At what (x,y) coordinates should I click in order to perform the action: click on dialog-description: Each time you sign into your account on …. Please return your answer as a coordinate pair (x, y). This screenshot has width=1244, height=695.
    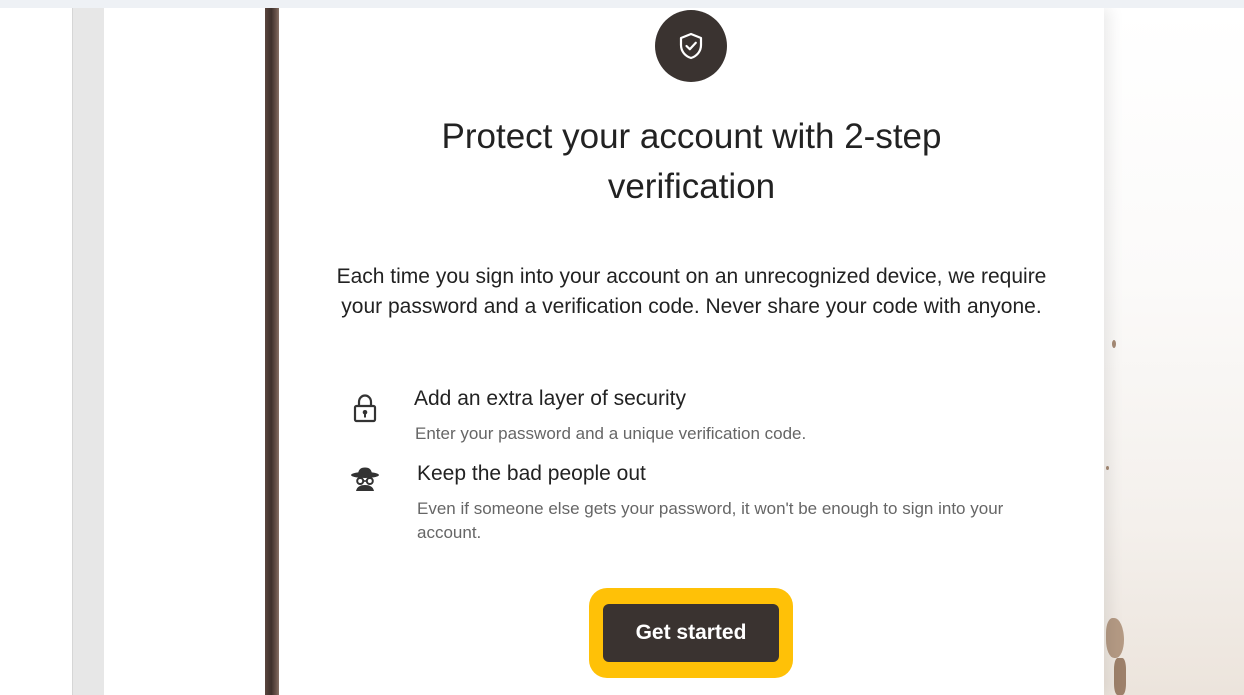
    Looking at the image, I should click on (691, 291).